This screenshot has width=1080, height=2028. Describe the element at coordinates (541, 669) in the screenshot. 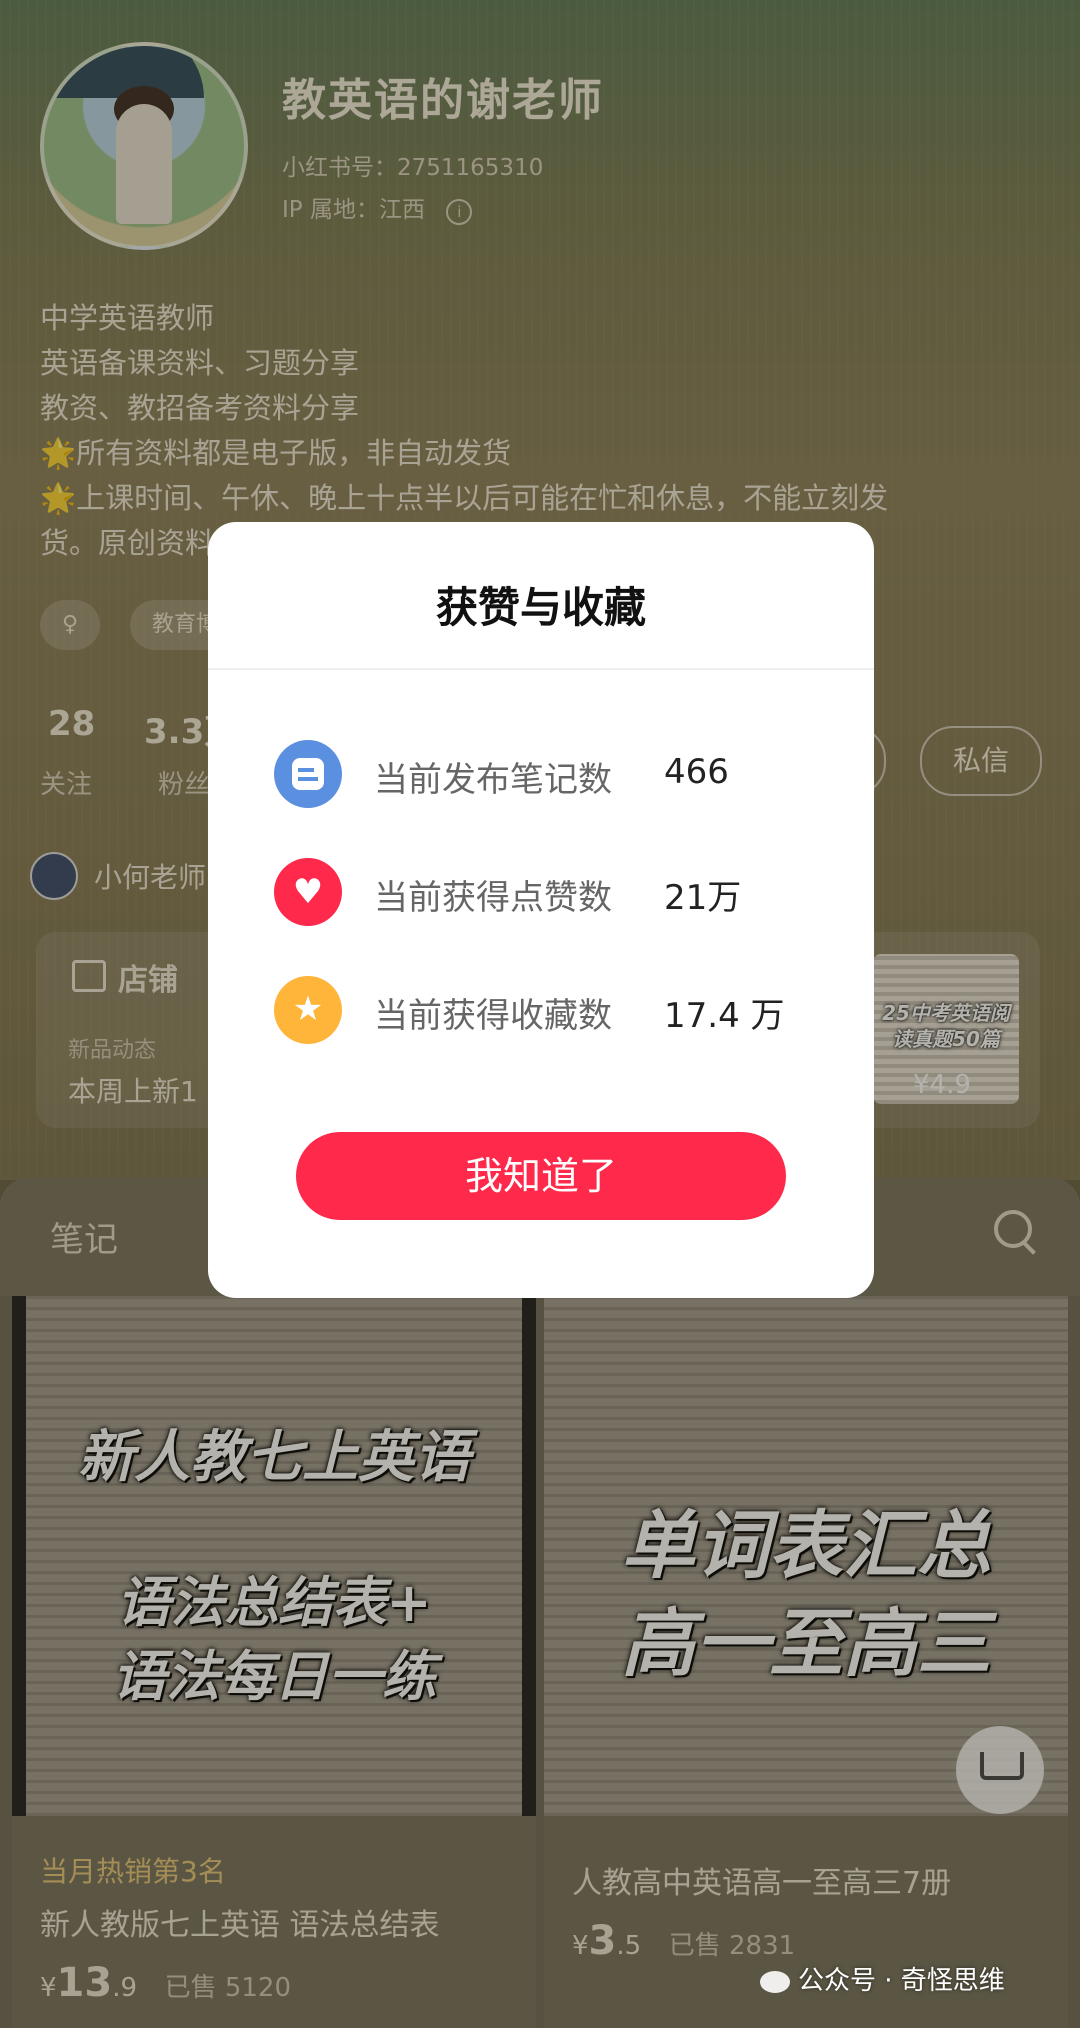

I see `dialog-divider` at that location.